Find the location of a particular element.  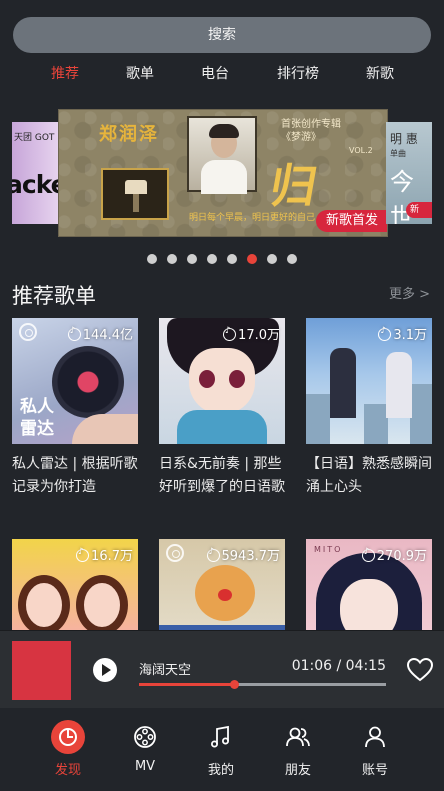

playlist-cover: 3.1万 is located at coordinates (369, 381).